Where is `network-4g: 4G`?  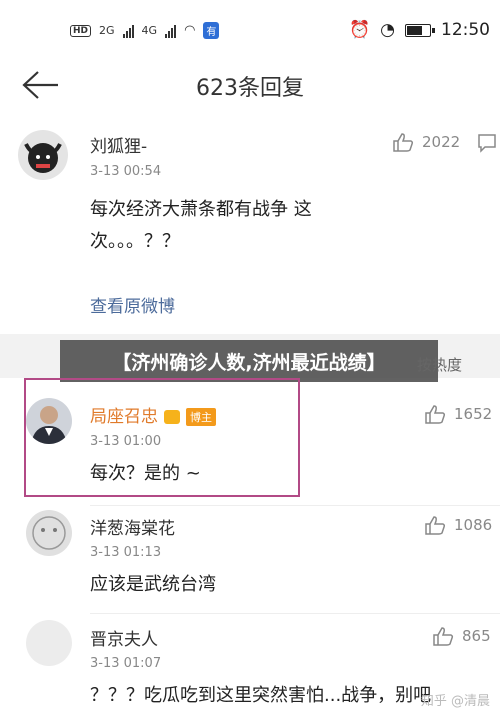
network-4g: 4G is located at coordinates (149, 30).